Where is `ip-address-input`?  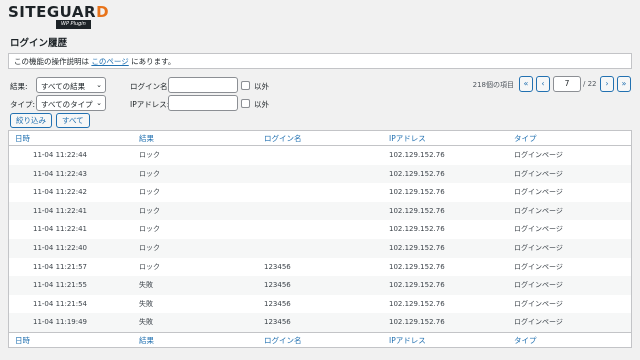
ip-address-input is located at coordinates (203, 103).